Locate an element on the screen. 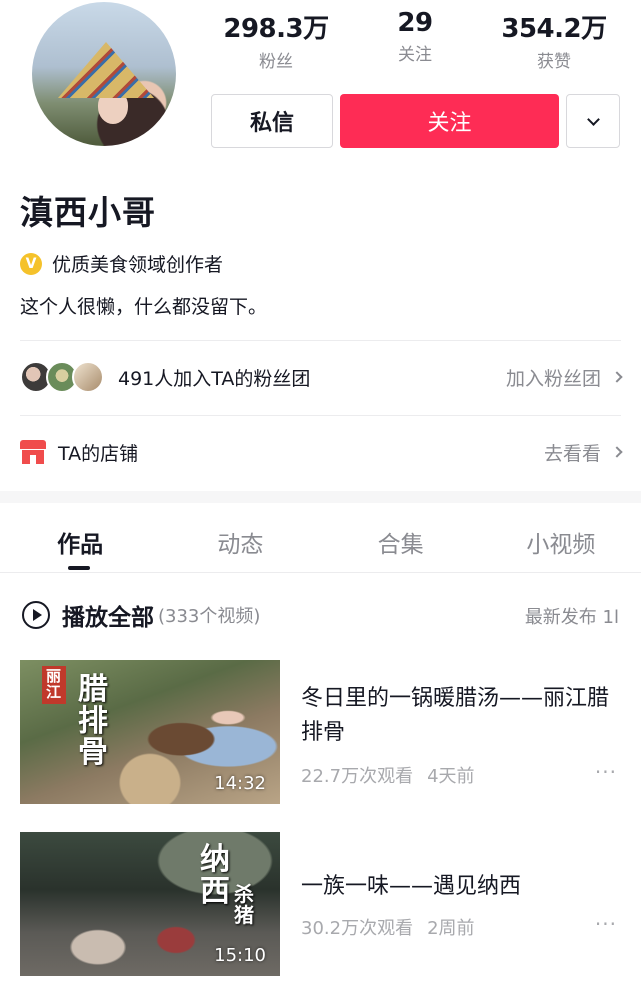  visit-shop-label: 去看看 is located at coordinates (572, 453).